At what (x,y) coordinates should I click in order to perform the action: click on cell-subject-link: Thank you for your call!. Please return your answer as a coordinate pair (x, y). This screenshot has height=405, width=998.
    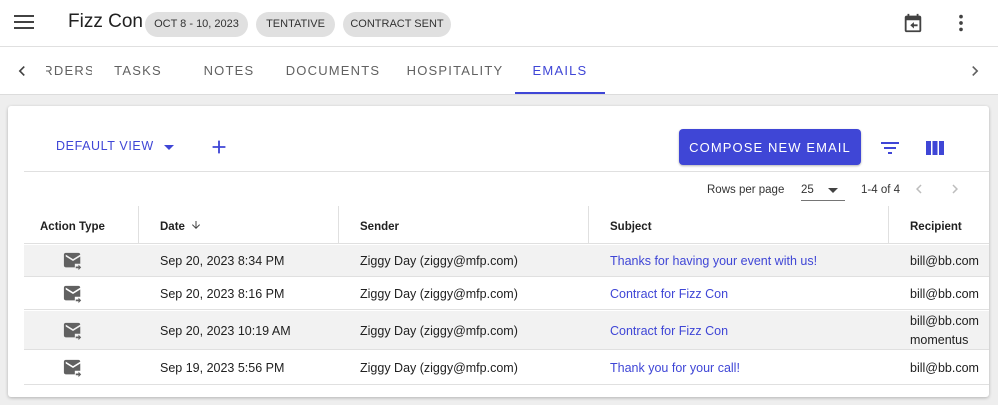
    Looking at the image, I should click on (675, 368).